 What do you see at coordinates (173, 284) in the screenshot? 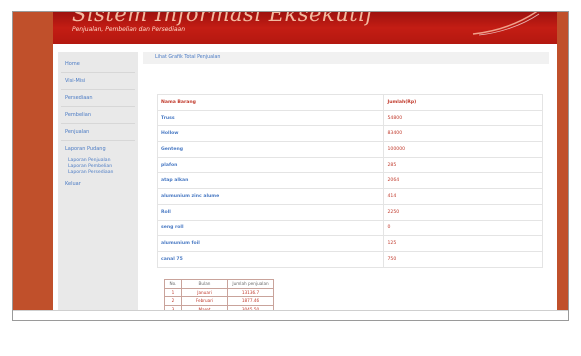
I see `column-header-no: No.` at bounding box center [173, 284].